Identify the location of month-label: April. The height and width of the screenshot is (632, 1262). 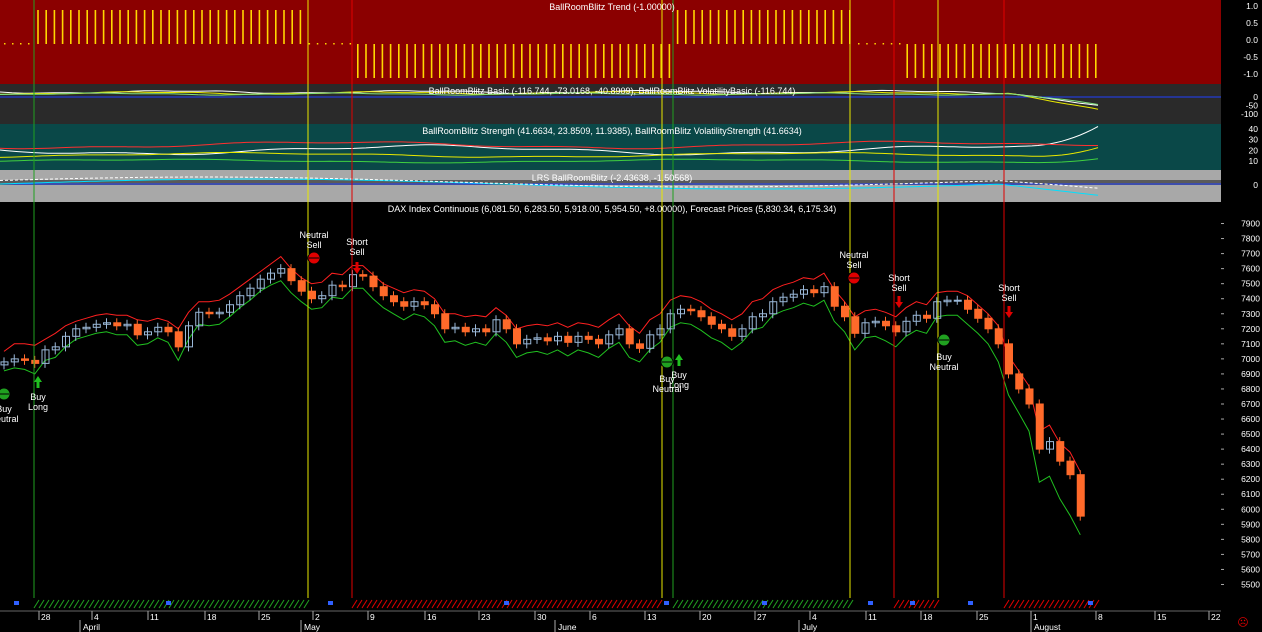
(91, 627).